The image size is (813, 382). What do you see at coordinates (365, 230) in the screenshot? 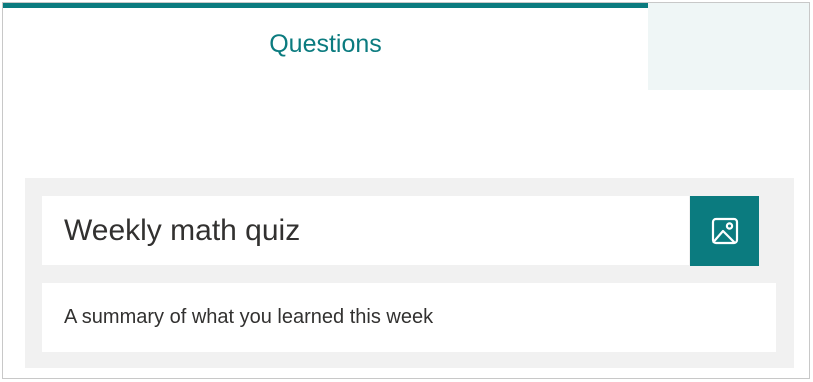
I see `form-title-input: Weekly math quiz` at bounding box center [365, 230].